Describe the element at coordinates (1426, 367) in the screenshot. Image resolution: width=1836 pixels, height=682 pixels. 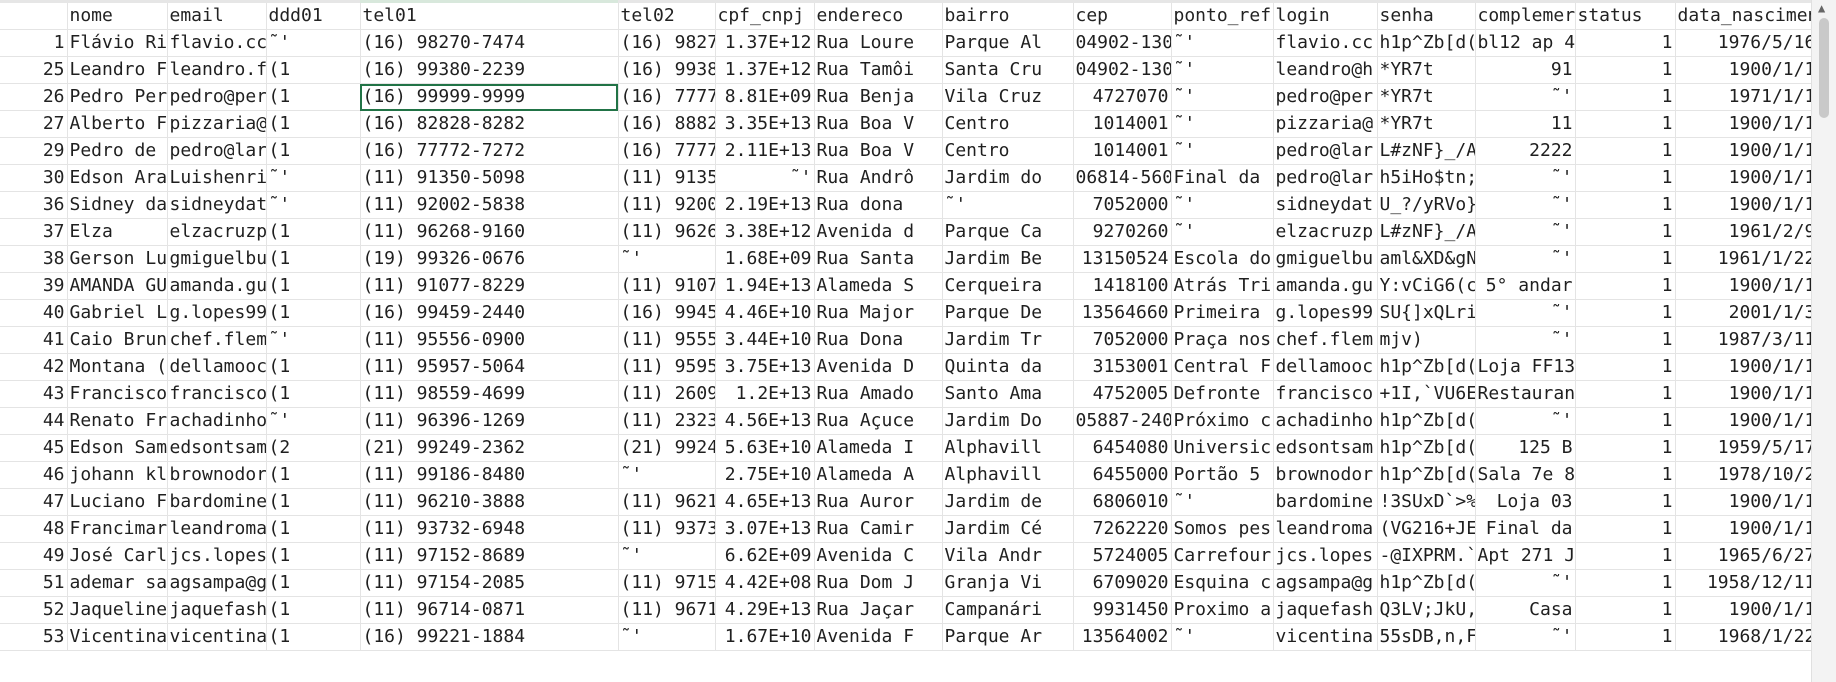
I see `table-cell: h1p^Zb[d(` at that location.